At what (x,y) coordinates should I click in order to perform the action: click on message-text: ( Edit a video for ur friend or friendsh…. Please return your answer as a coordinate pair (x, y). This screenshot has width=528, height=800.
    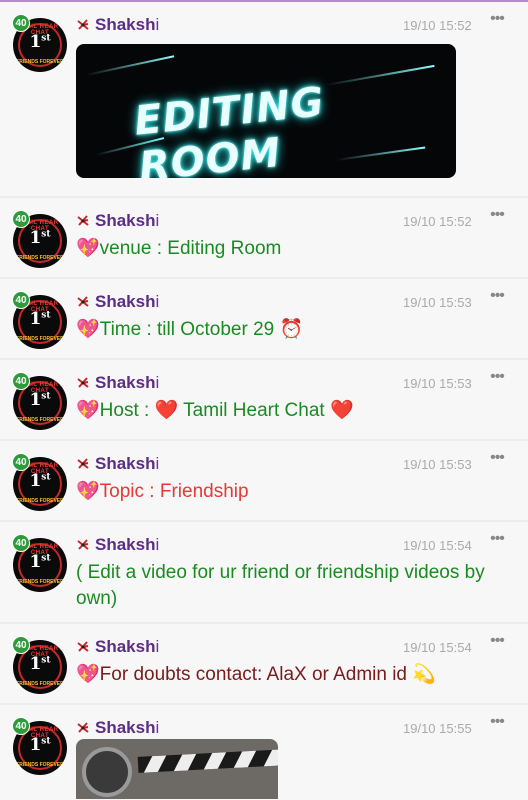
    Looking at the image, I should click on (280, 585).